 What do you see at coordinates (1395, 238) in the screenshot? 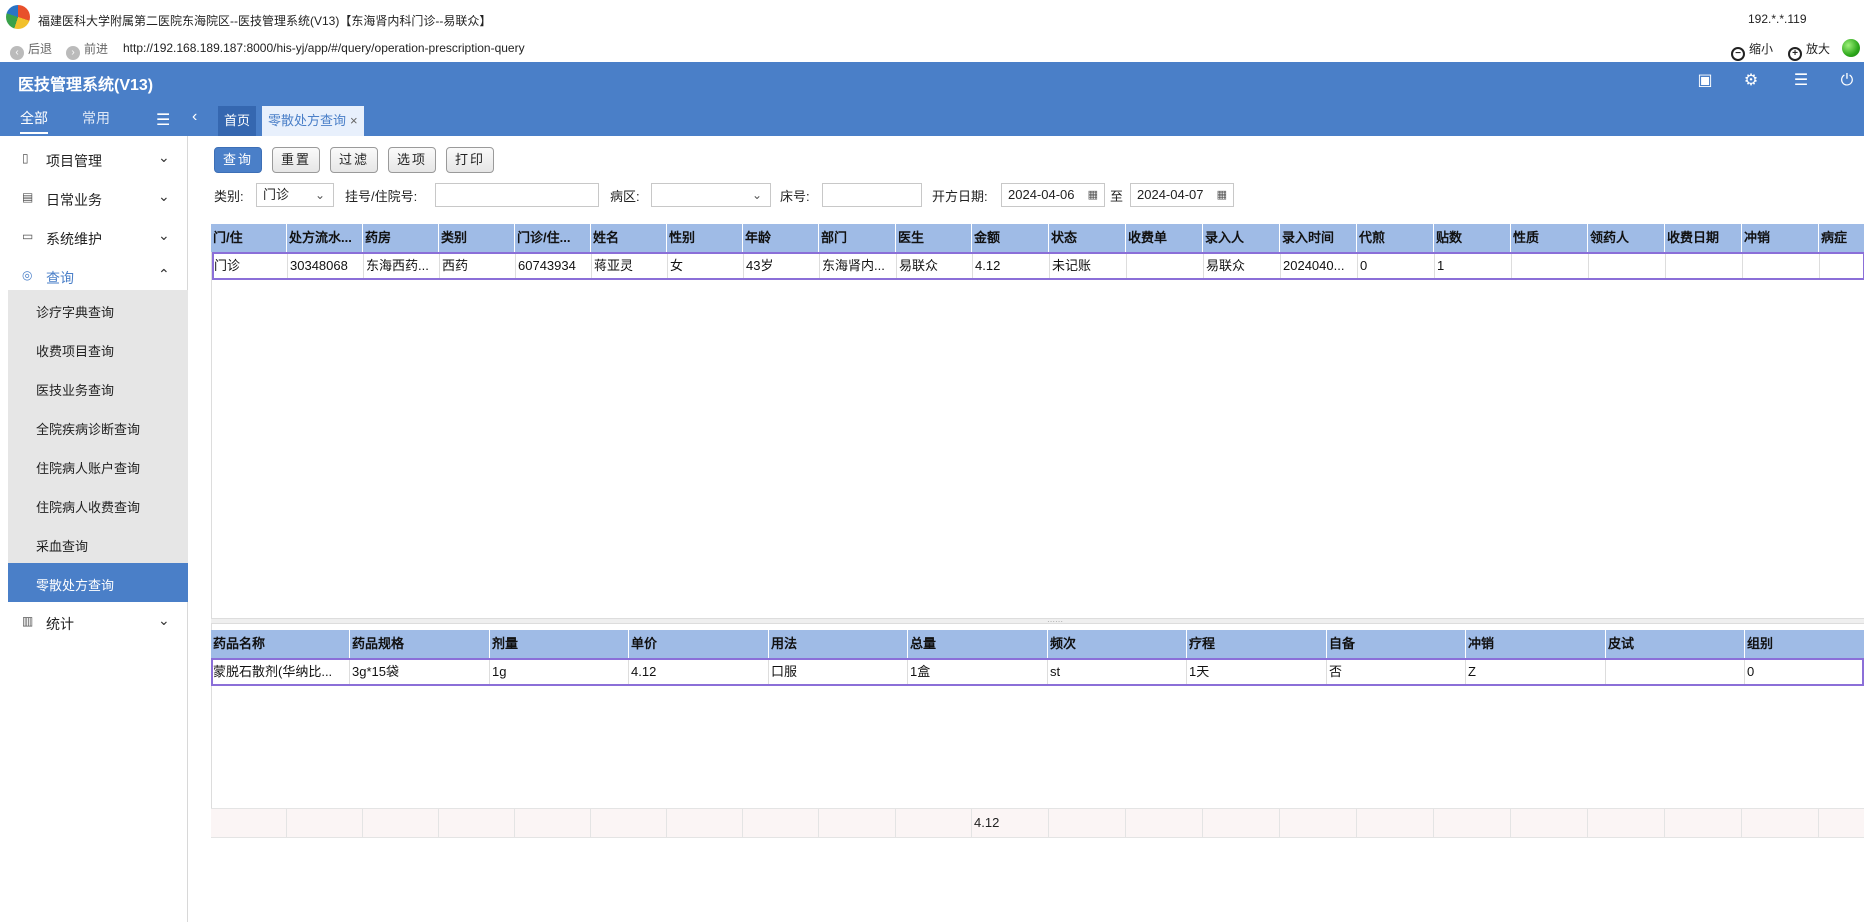
I see `column-header: 代煎` at bounding box center [1395, 238].